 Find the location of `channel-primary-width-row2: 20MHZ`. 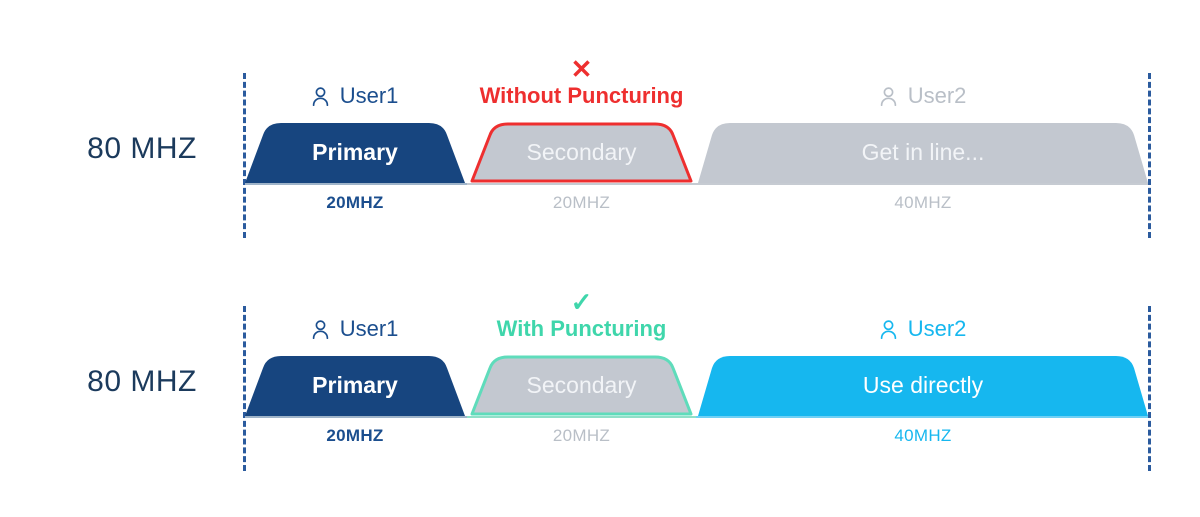

channel-primary-width-row2: 20MHZ is located at coordinates (355, 435).